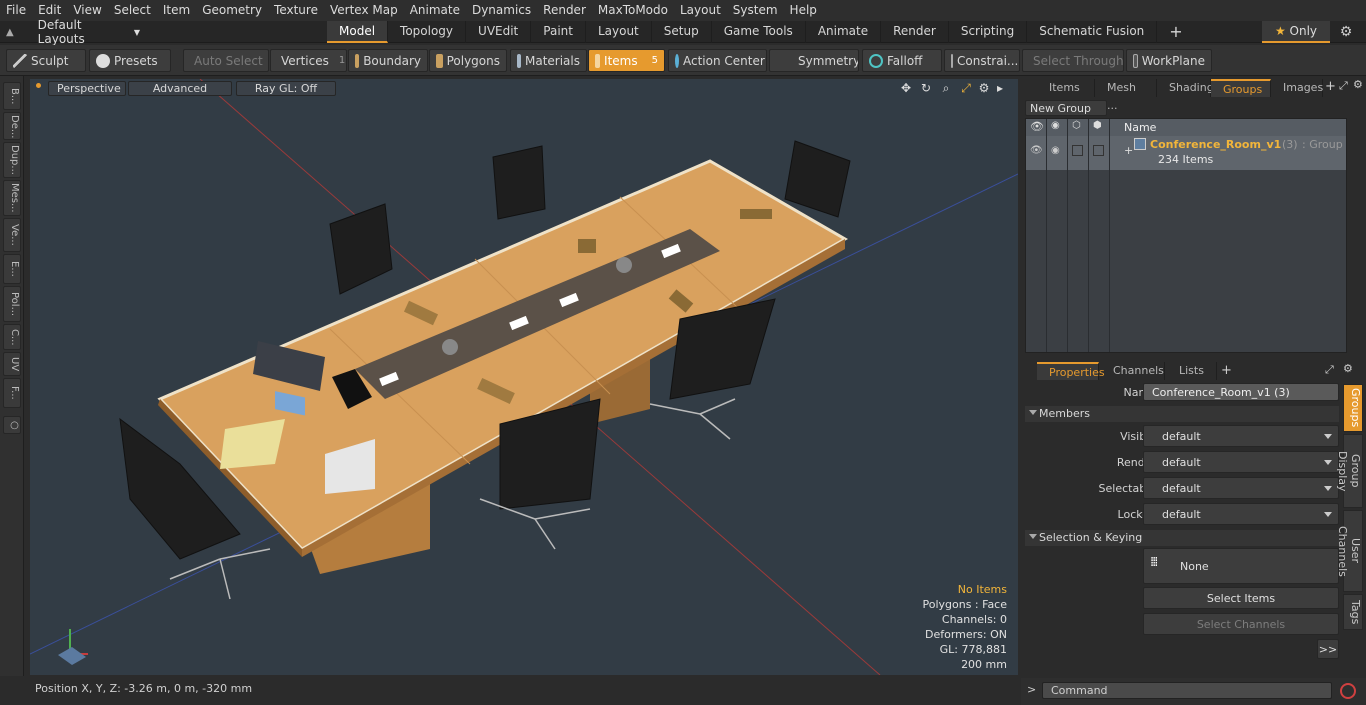 The width and height of the screenshot is (1366, 705). What do you see at coordinates (988, 32) in the screenshot?
I see `tab-scripting: Scripting` at bounding box center [988, 32].